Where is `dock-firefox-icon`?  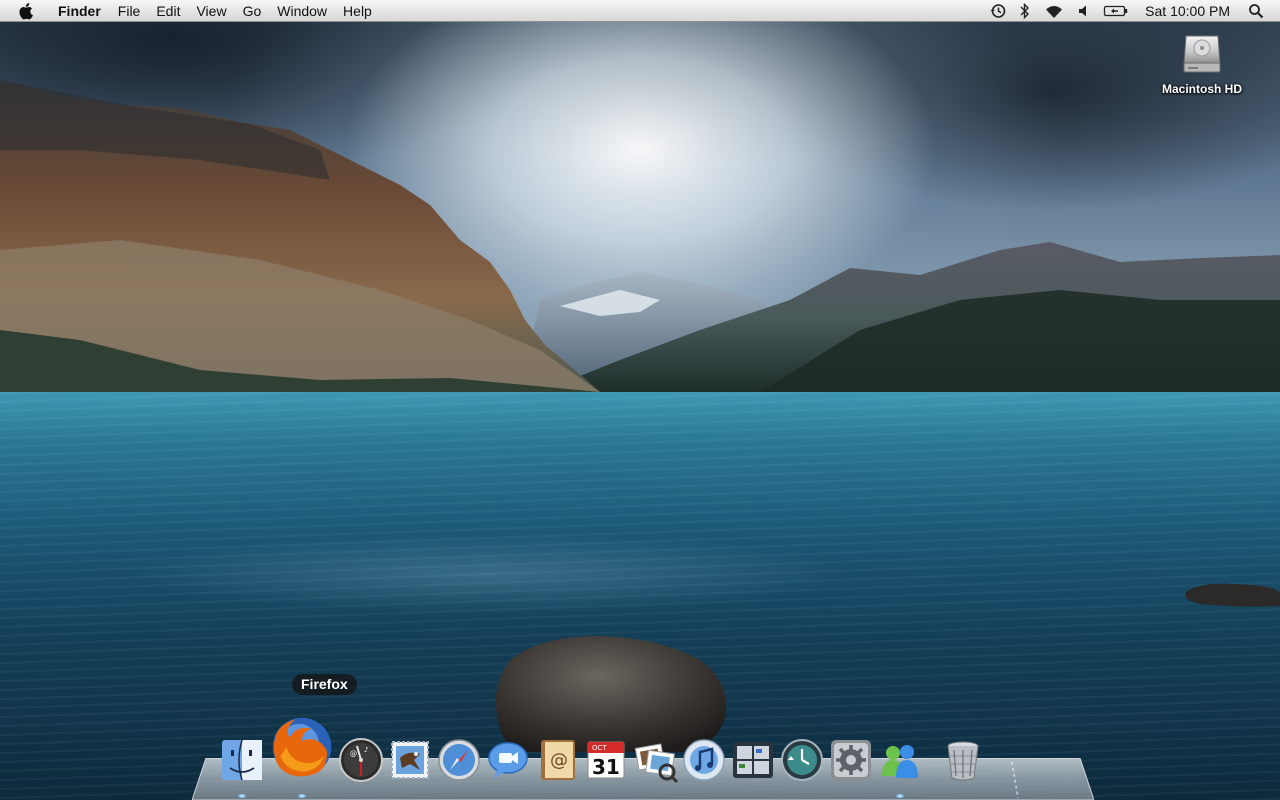 dock-firefox-icon is located at coordinates (302, 754).